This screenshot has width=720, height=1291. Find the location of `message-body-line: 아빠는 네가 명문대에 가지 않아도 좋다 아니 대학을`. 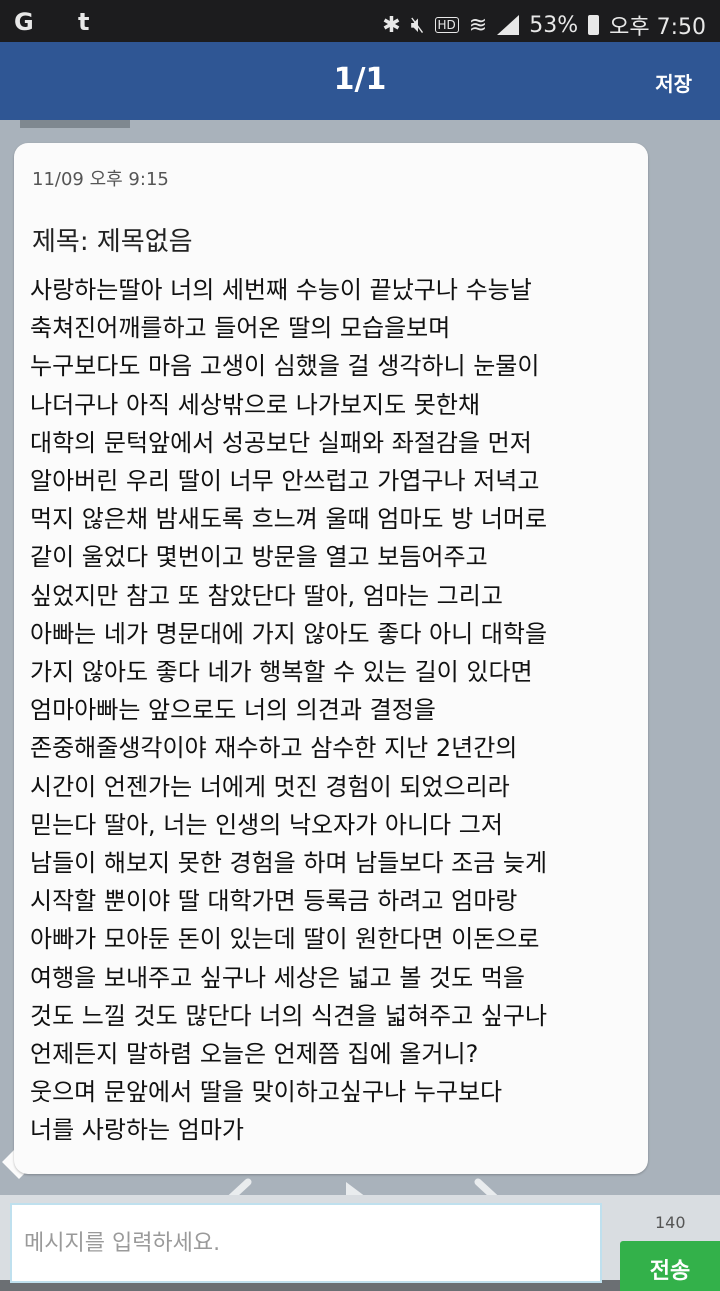

message-body-line: 아빠는 네가 명문대에 가지 않아도 좋다 아니 대학을 is located at coordinates (289, 633).